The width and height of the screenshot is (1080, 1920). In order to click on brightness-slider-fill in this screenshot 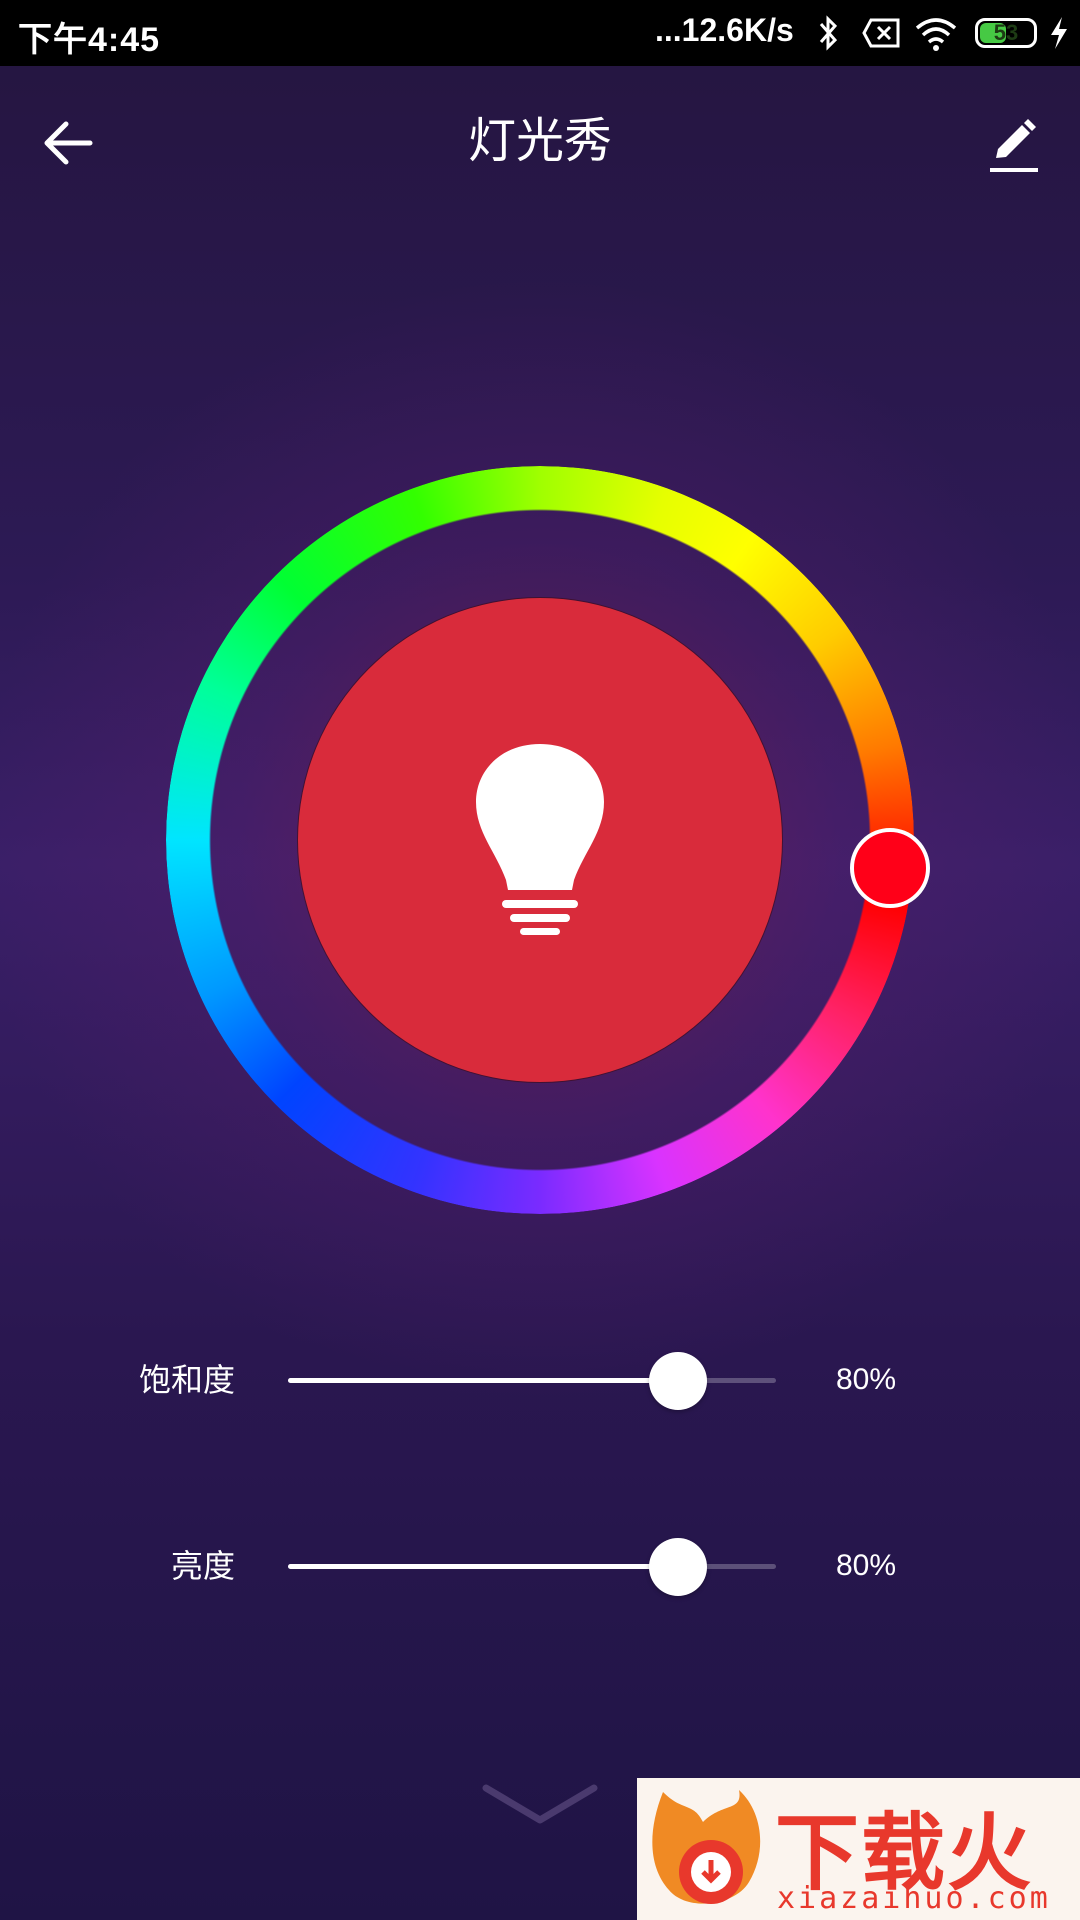, I will do `click(483, 1566)`.